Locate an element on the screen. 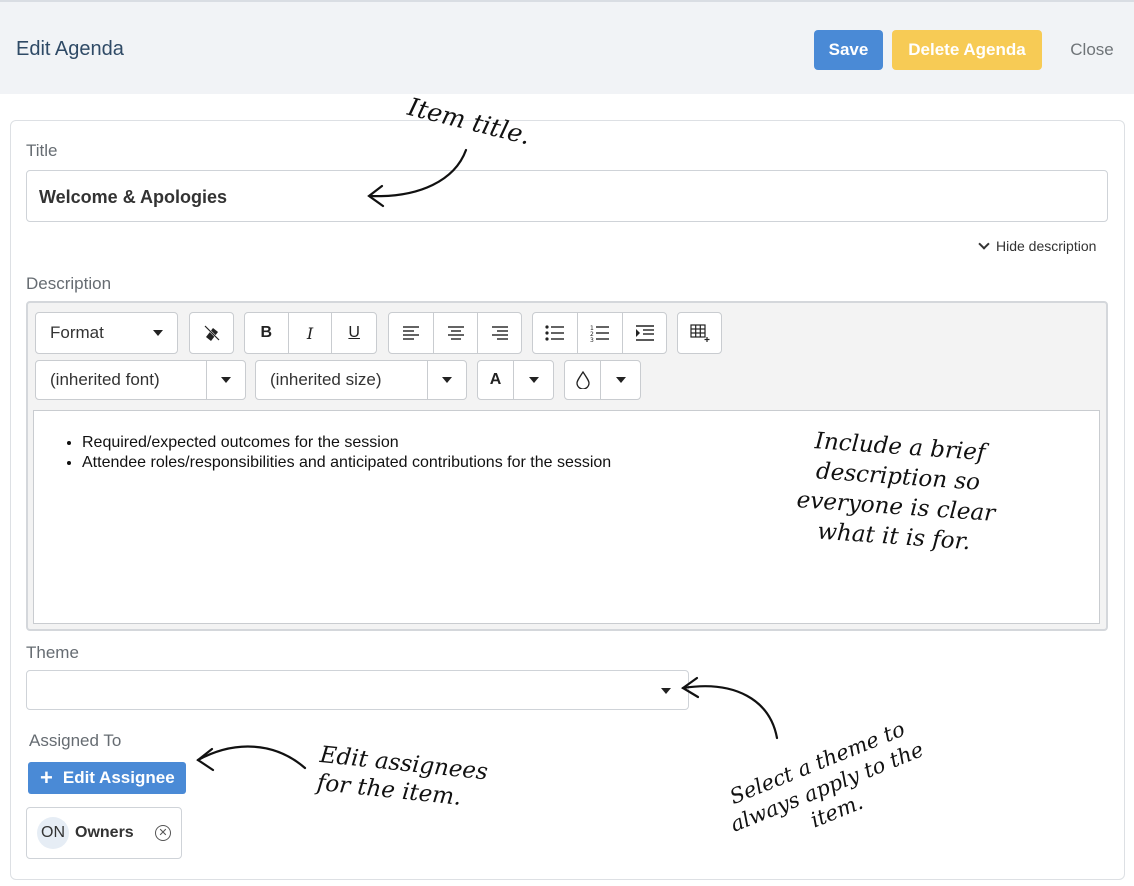  italic-icon: I is located at coordinates (311, 333).